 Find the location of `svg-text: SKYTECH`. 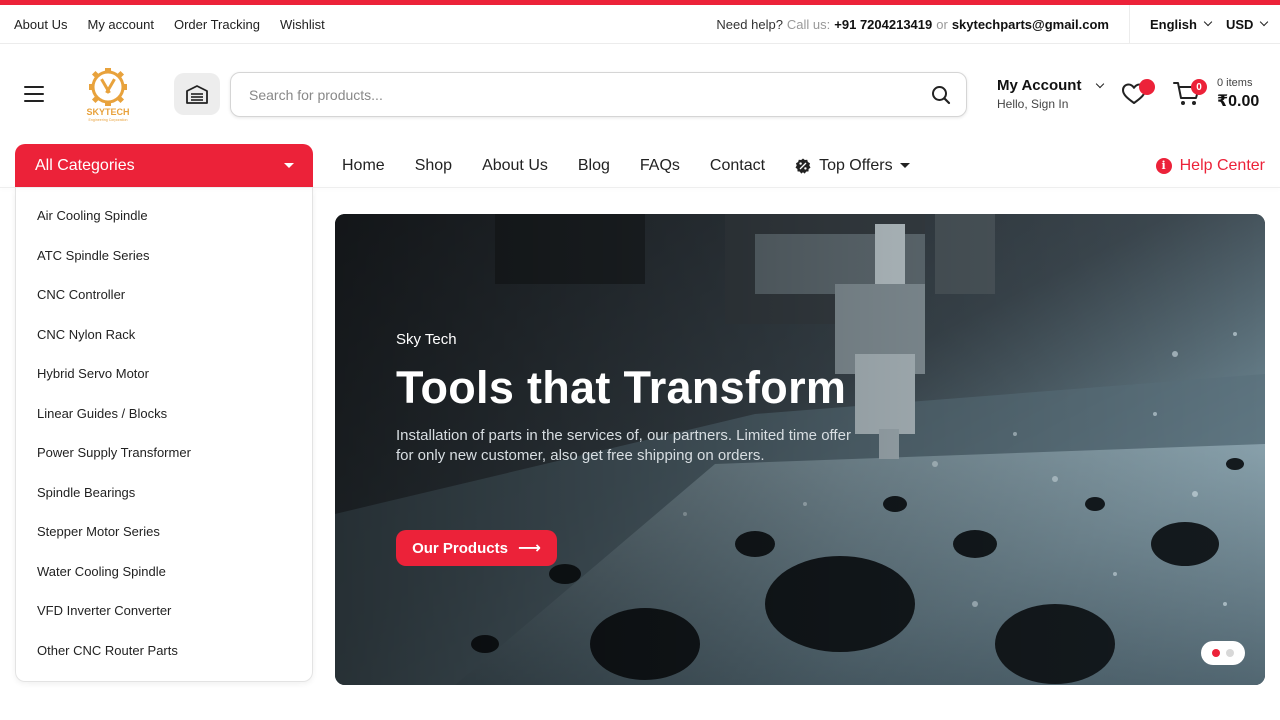

svg-text: SKYTECH is located at coordinates (107, 112).